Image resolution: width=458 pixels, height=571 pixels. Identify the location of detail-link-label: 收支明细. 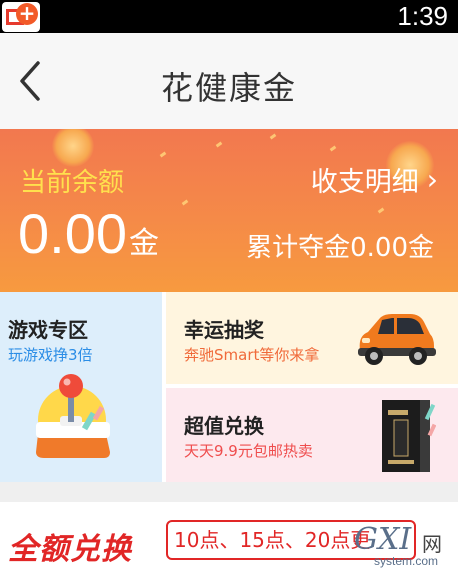
(364, 182).